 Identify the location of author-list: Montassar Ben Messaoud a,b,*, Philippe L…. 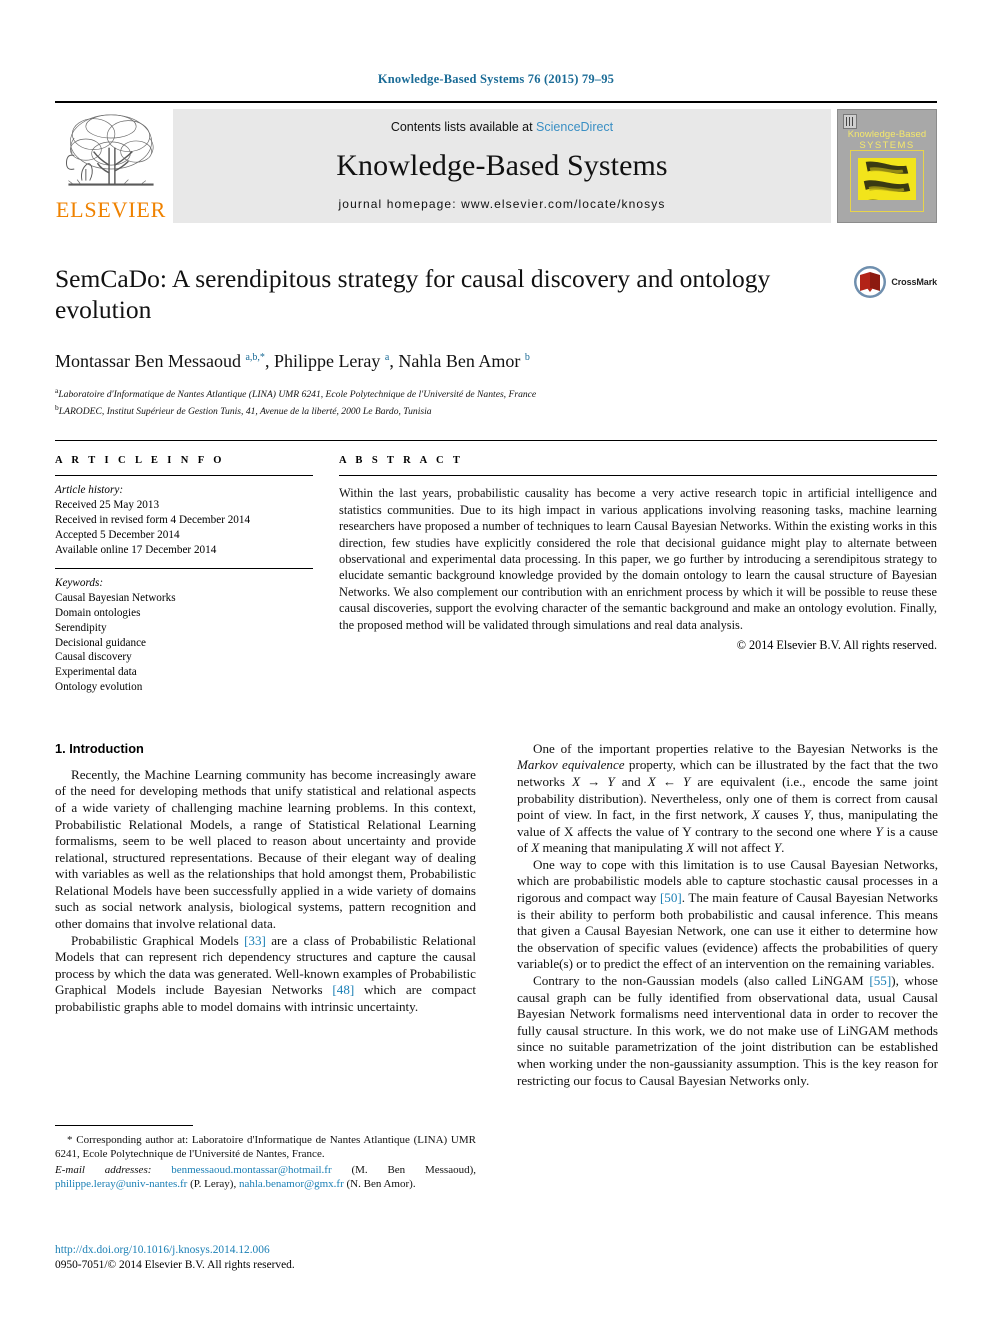
(496, 361).